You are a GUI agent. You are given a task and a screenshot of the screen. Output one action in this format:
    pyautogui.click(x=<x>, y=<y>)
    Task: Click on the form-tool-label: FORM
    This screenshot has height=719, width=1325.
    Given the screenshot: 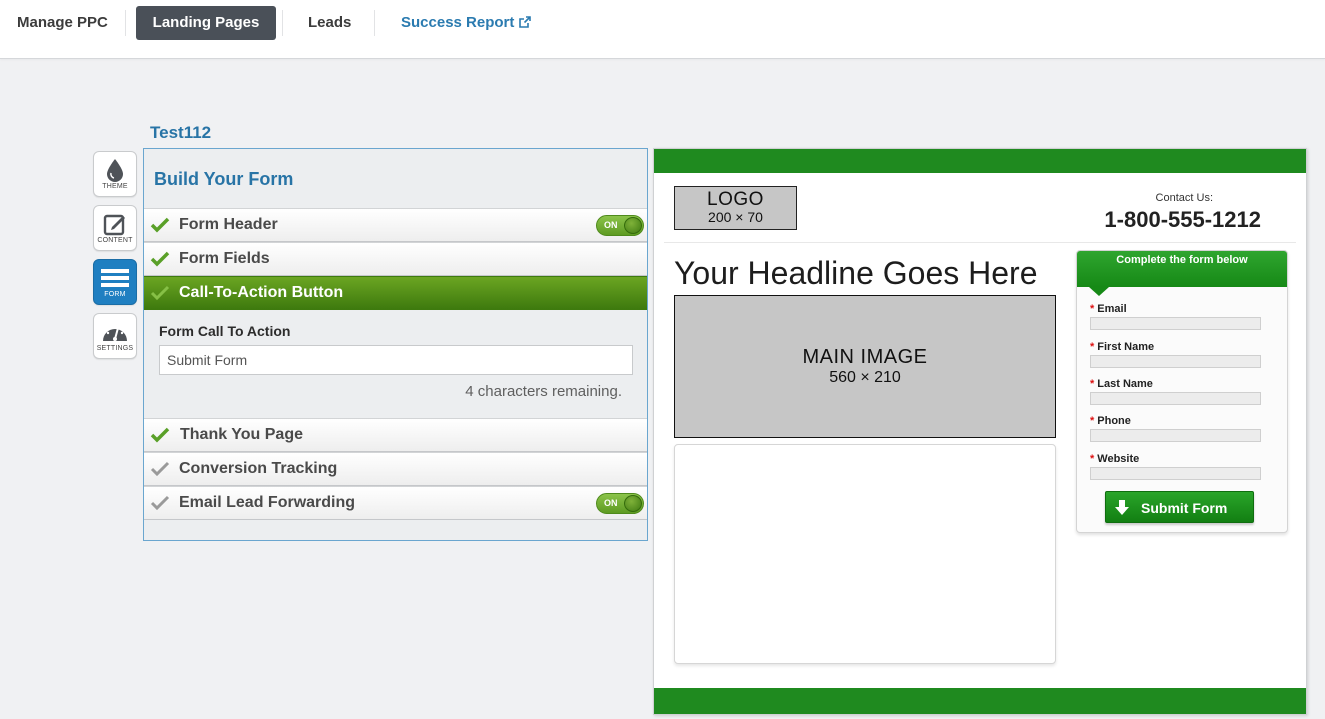 What is the action you would take?
    pyautogui.click(x=115, y=294)
    